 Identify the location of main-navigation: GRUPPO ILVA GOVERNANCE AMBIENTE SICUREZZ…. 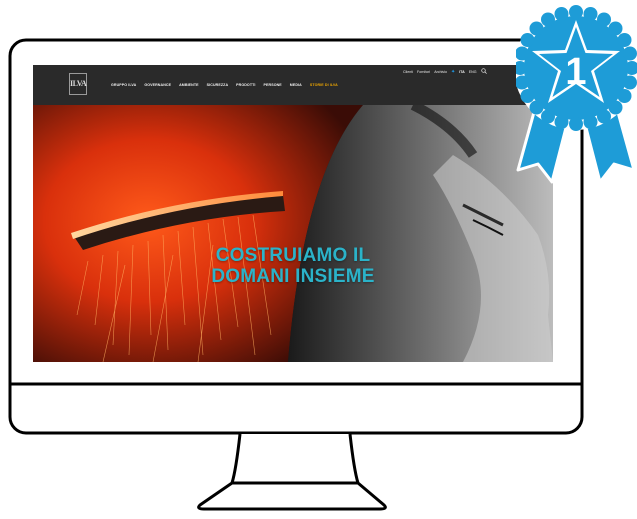
(224, 85).